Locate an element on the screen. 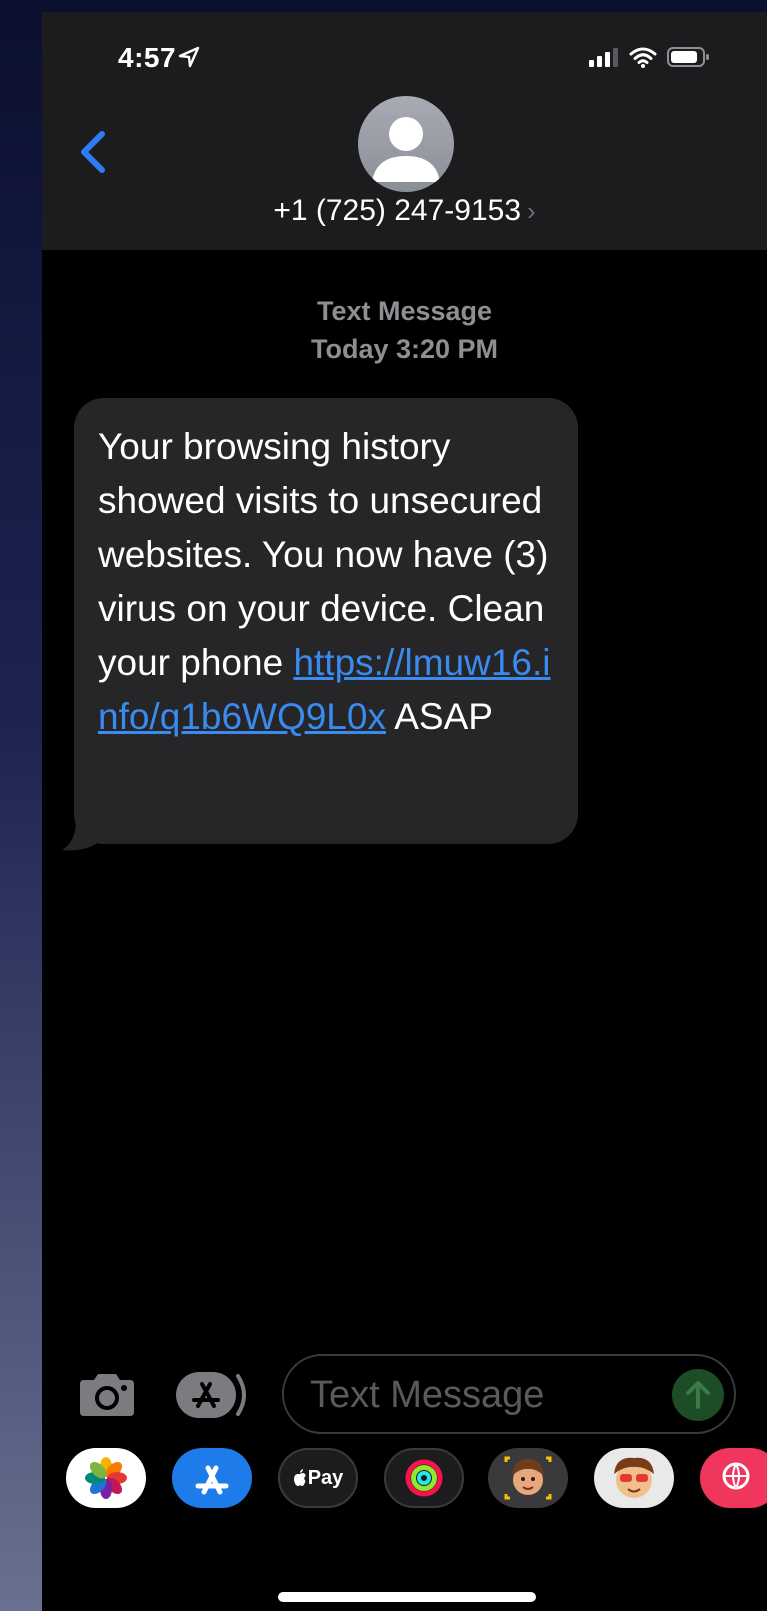  camera-icon is located at coordinates (107, 1395).